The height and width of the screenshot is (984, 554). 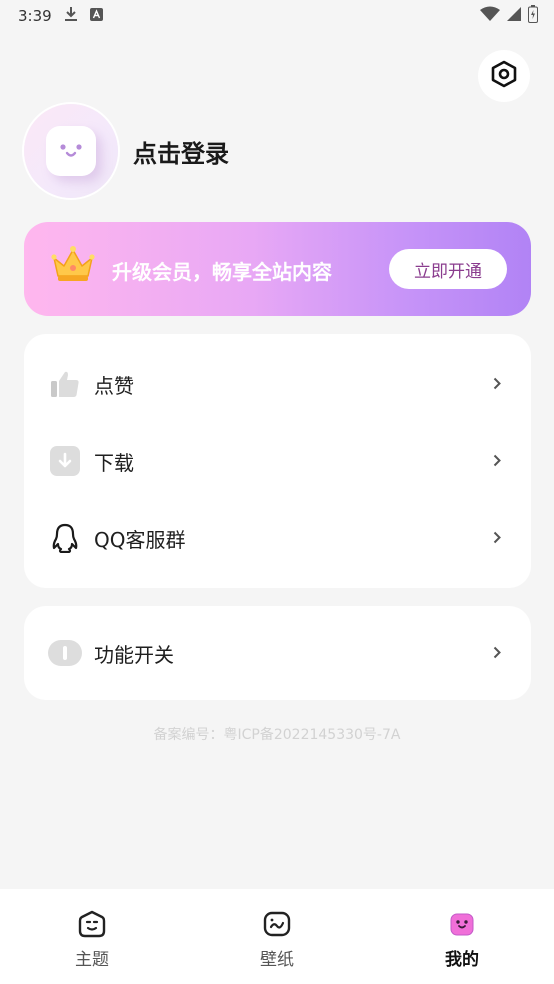 I want to click on vip-banner: 升级会员，畅享全站内容 立即开通, so click(x=277, y=269).